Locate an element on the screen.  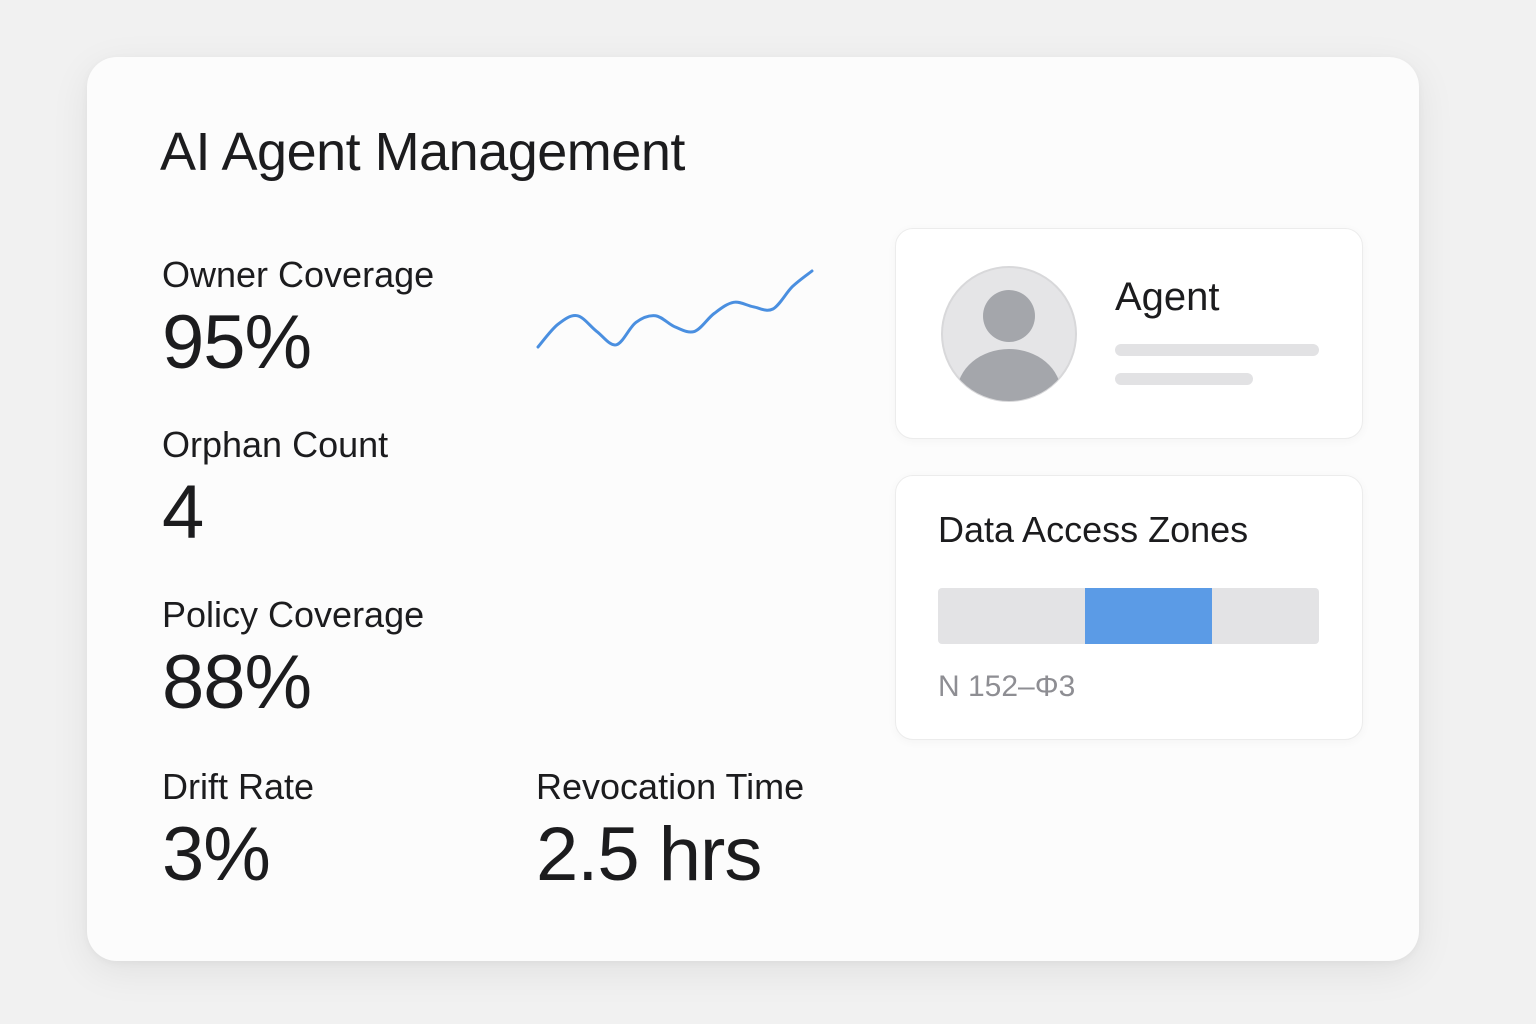
user-avatar-icon is located at coordinates (1009, 334).